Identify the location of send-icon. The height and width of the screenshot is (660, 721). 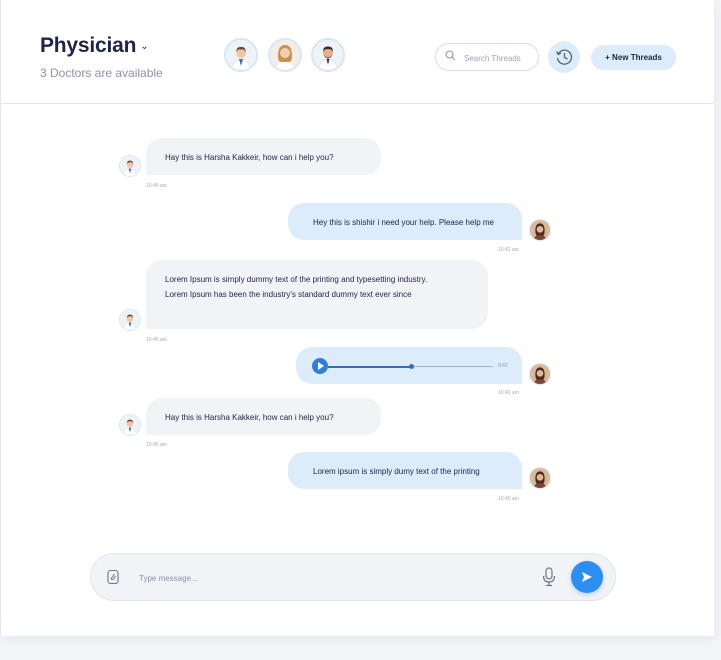
(587, 577).